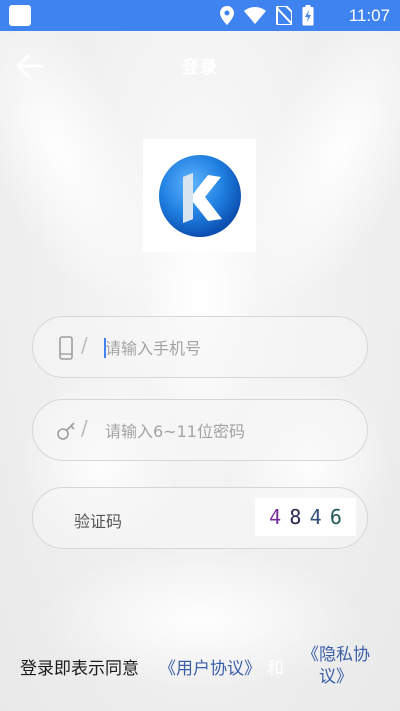 The height and width of the screenshot is (711, 400). Describe the element at coordinates (66, 348) in the screenshot. I see `phone-icon` at that location.